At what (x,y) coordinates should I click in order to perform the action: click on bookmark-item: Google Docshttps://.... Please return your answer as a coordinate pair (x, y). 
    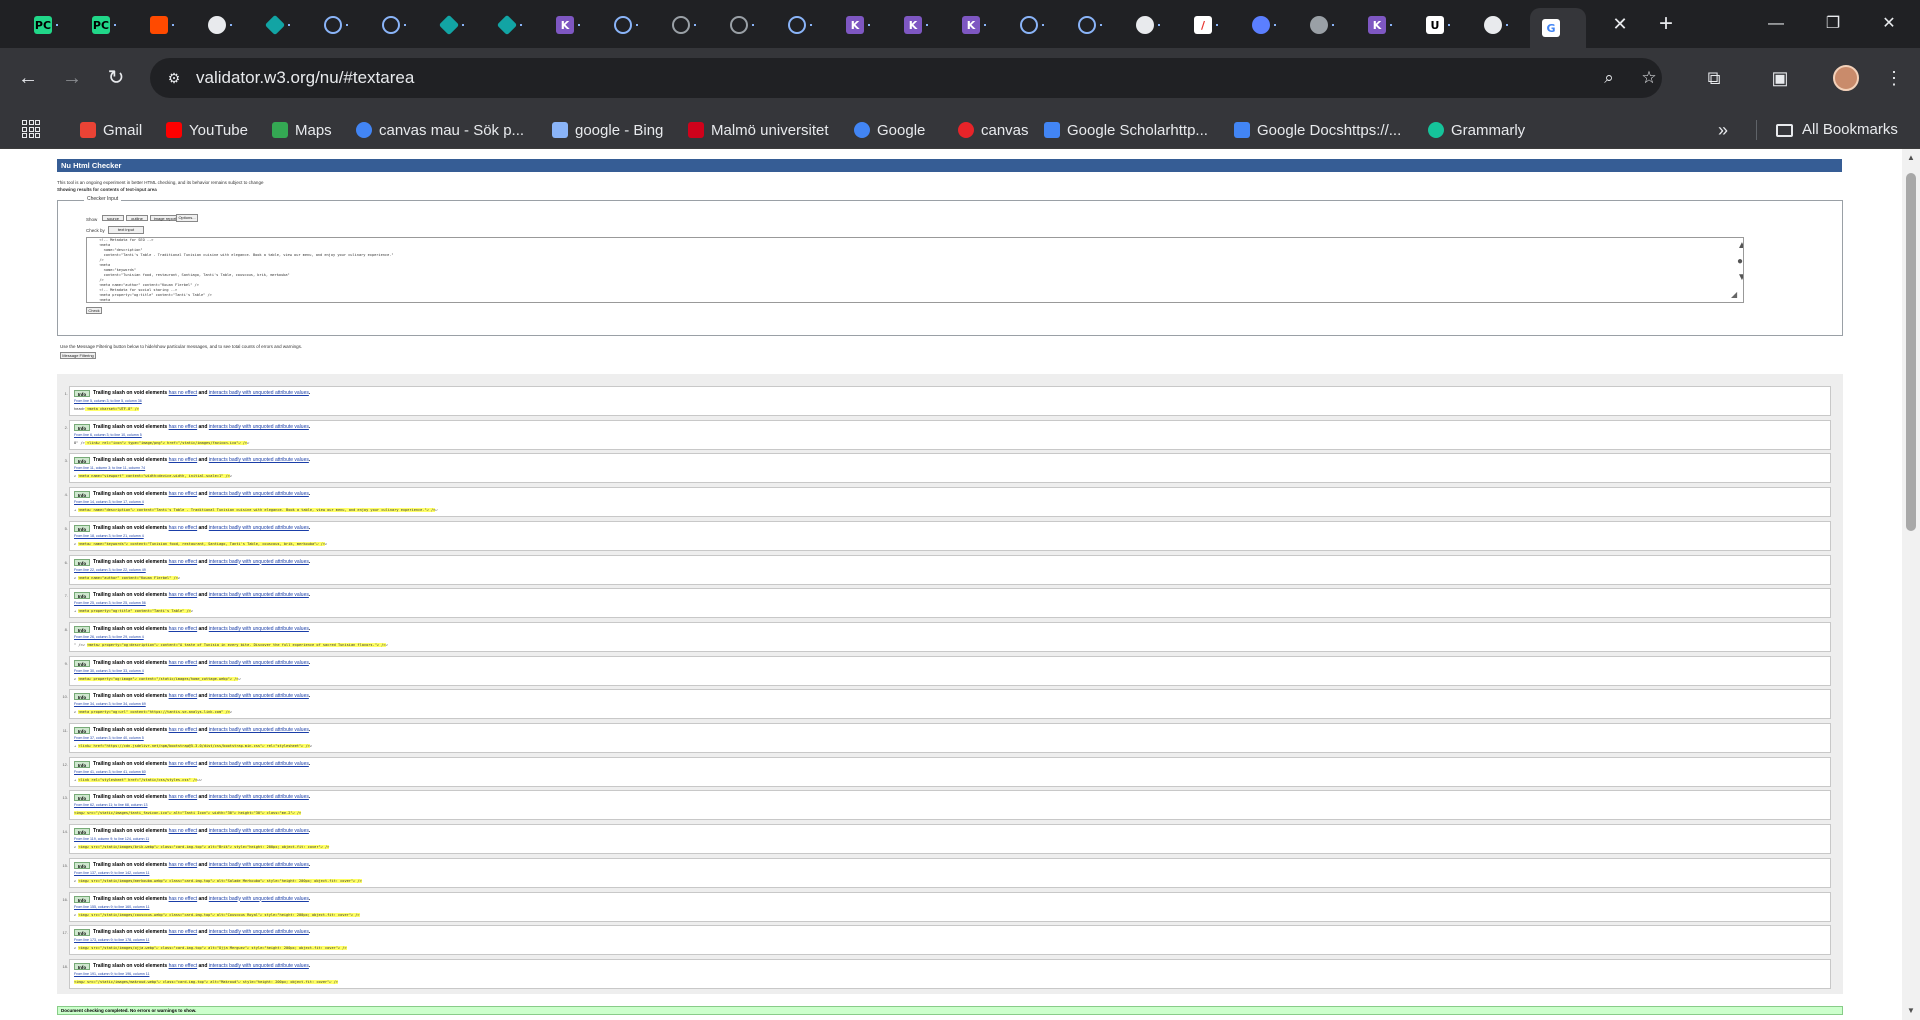
    Looking at the image, I should click on (1317, 130).